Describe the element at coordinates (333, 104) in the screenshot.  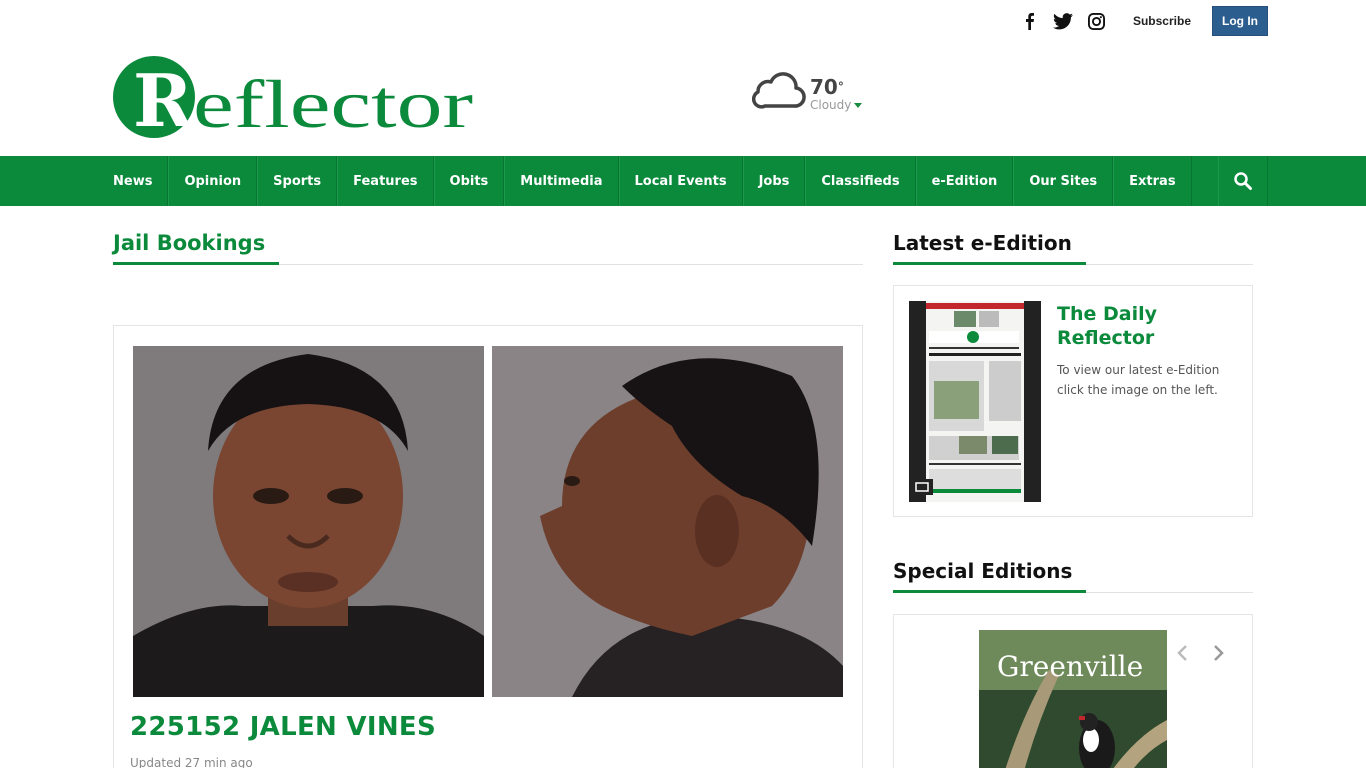
I see `svg-text: eflector` at that location.